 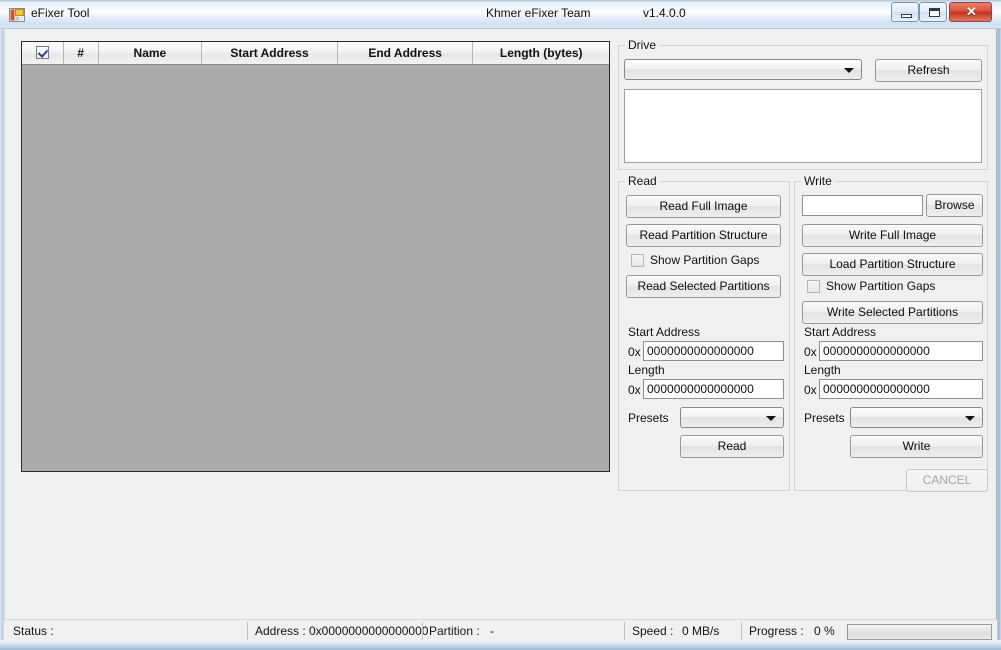 I want to click on application-icon, so click(x=17, y=15).